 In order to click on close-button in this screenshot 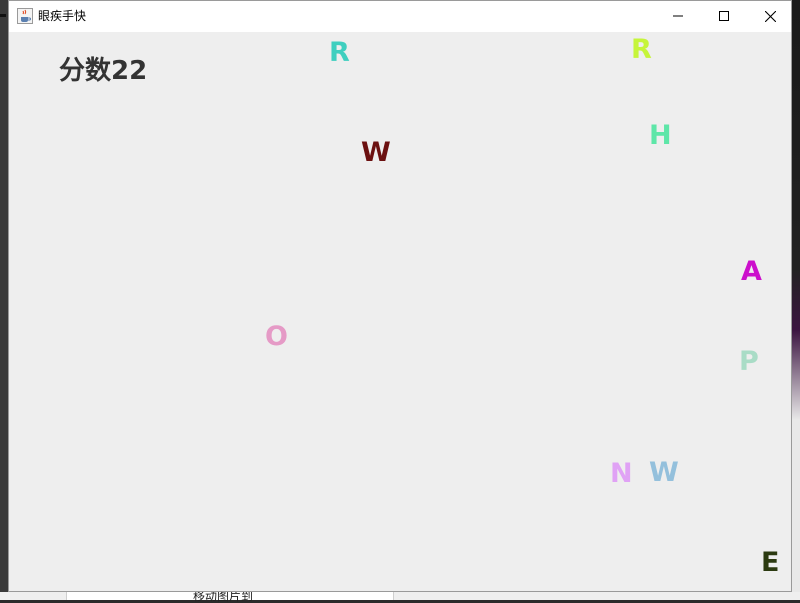, I will do `click(770, 16)`.